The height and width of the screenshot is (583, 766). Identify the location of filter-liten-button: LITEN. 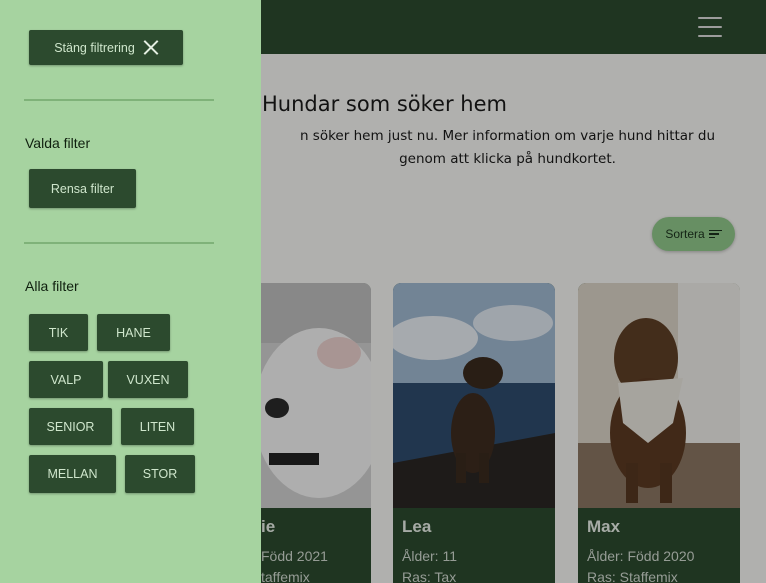
(157, 426).